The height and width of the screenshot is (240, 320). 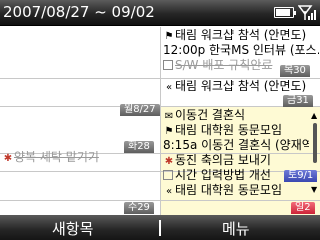 I want to click on event-item: «태림 대학원 동문모임, so click(x=236, y=190).